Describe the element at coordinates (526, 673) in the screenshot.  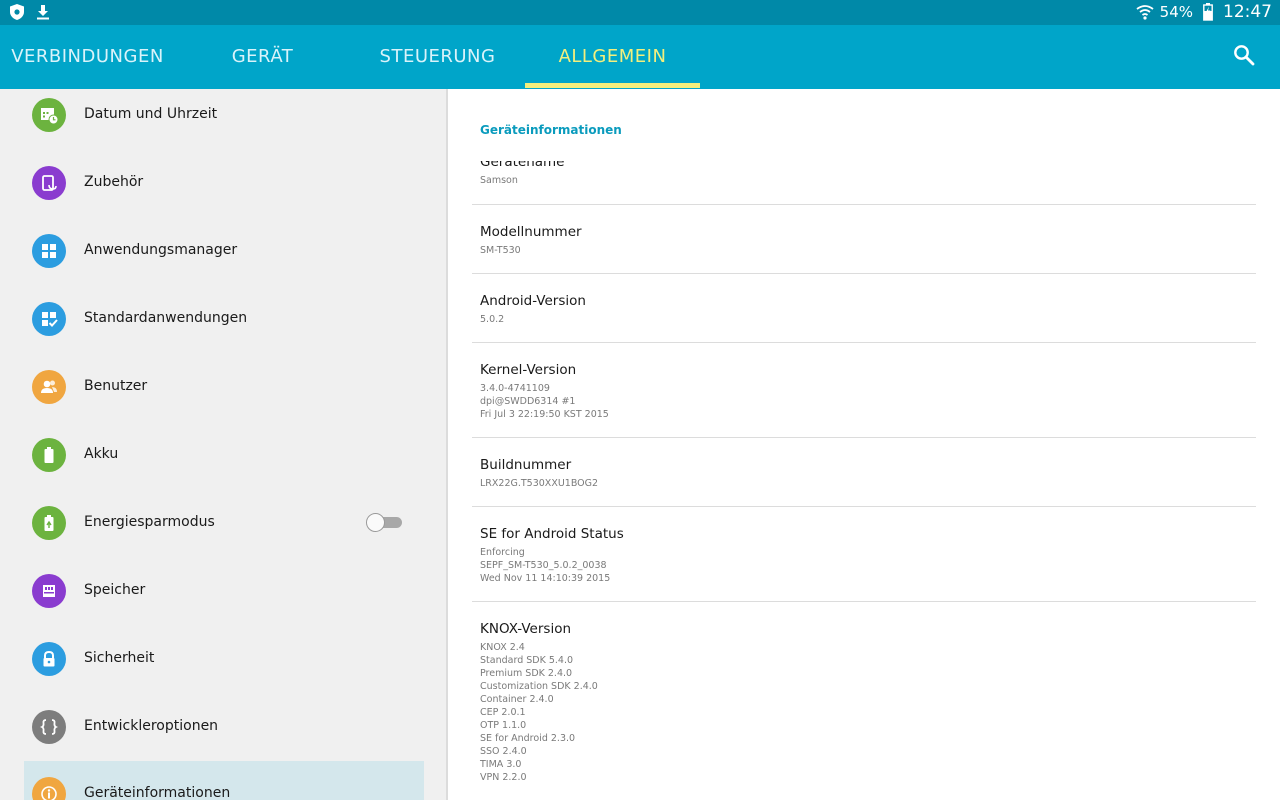
I see `info-value: Premium SDK 2.4.0` at that location.